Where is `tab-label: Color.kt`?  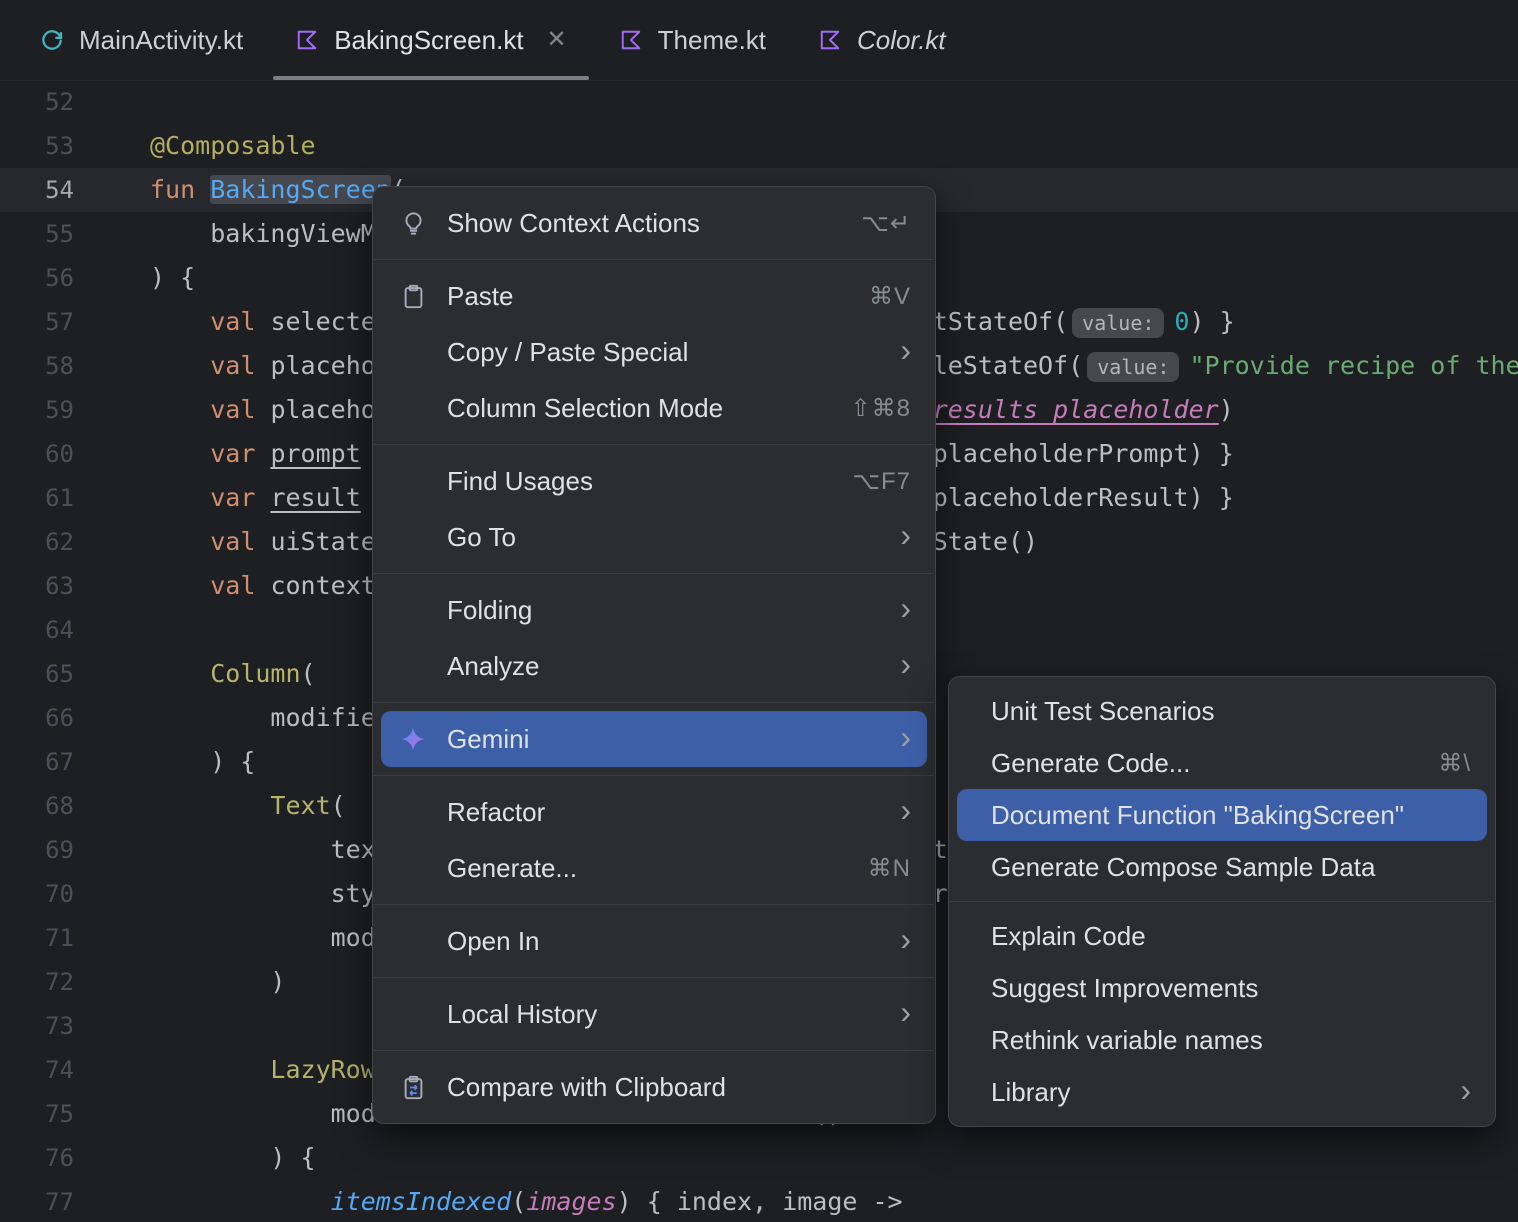 tab-label: Color.kt is located at coordinates (901, 39).